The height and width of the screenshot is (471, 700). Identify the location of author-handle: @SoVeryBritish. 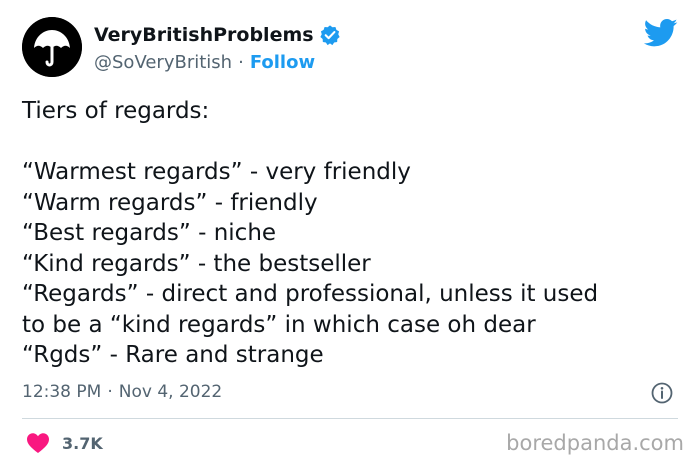
(163, 62).